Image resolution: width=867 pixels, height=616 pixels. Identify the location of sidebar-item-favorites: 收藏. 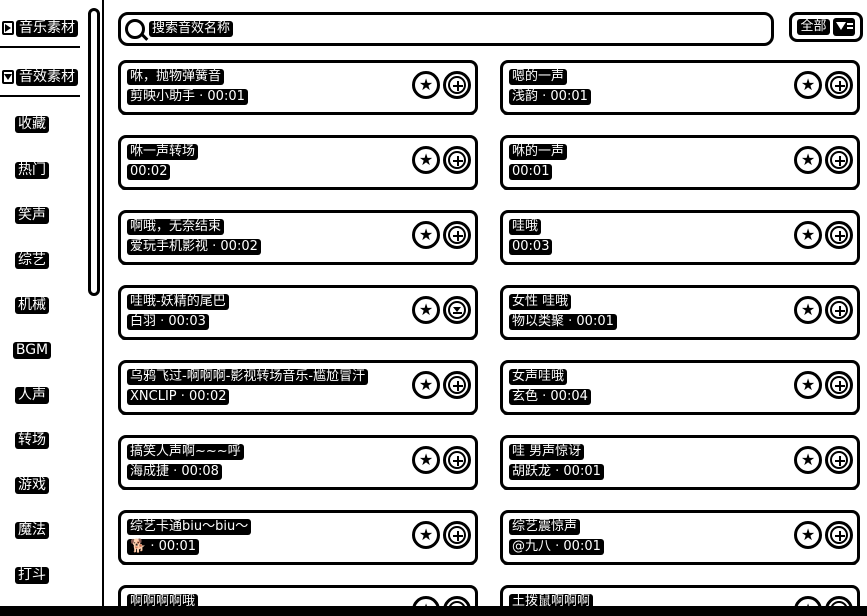
(32, 124).